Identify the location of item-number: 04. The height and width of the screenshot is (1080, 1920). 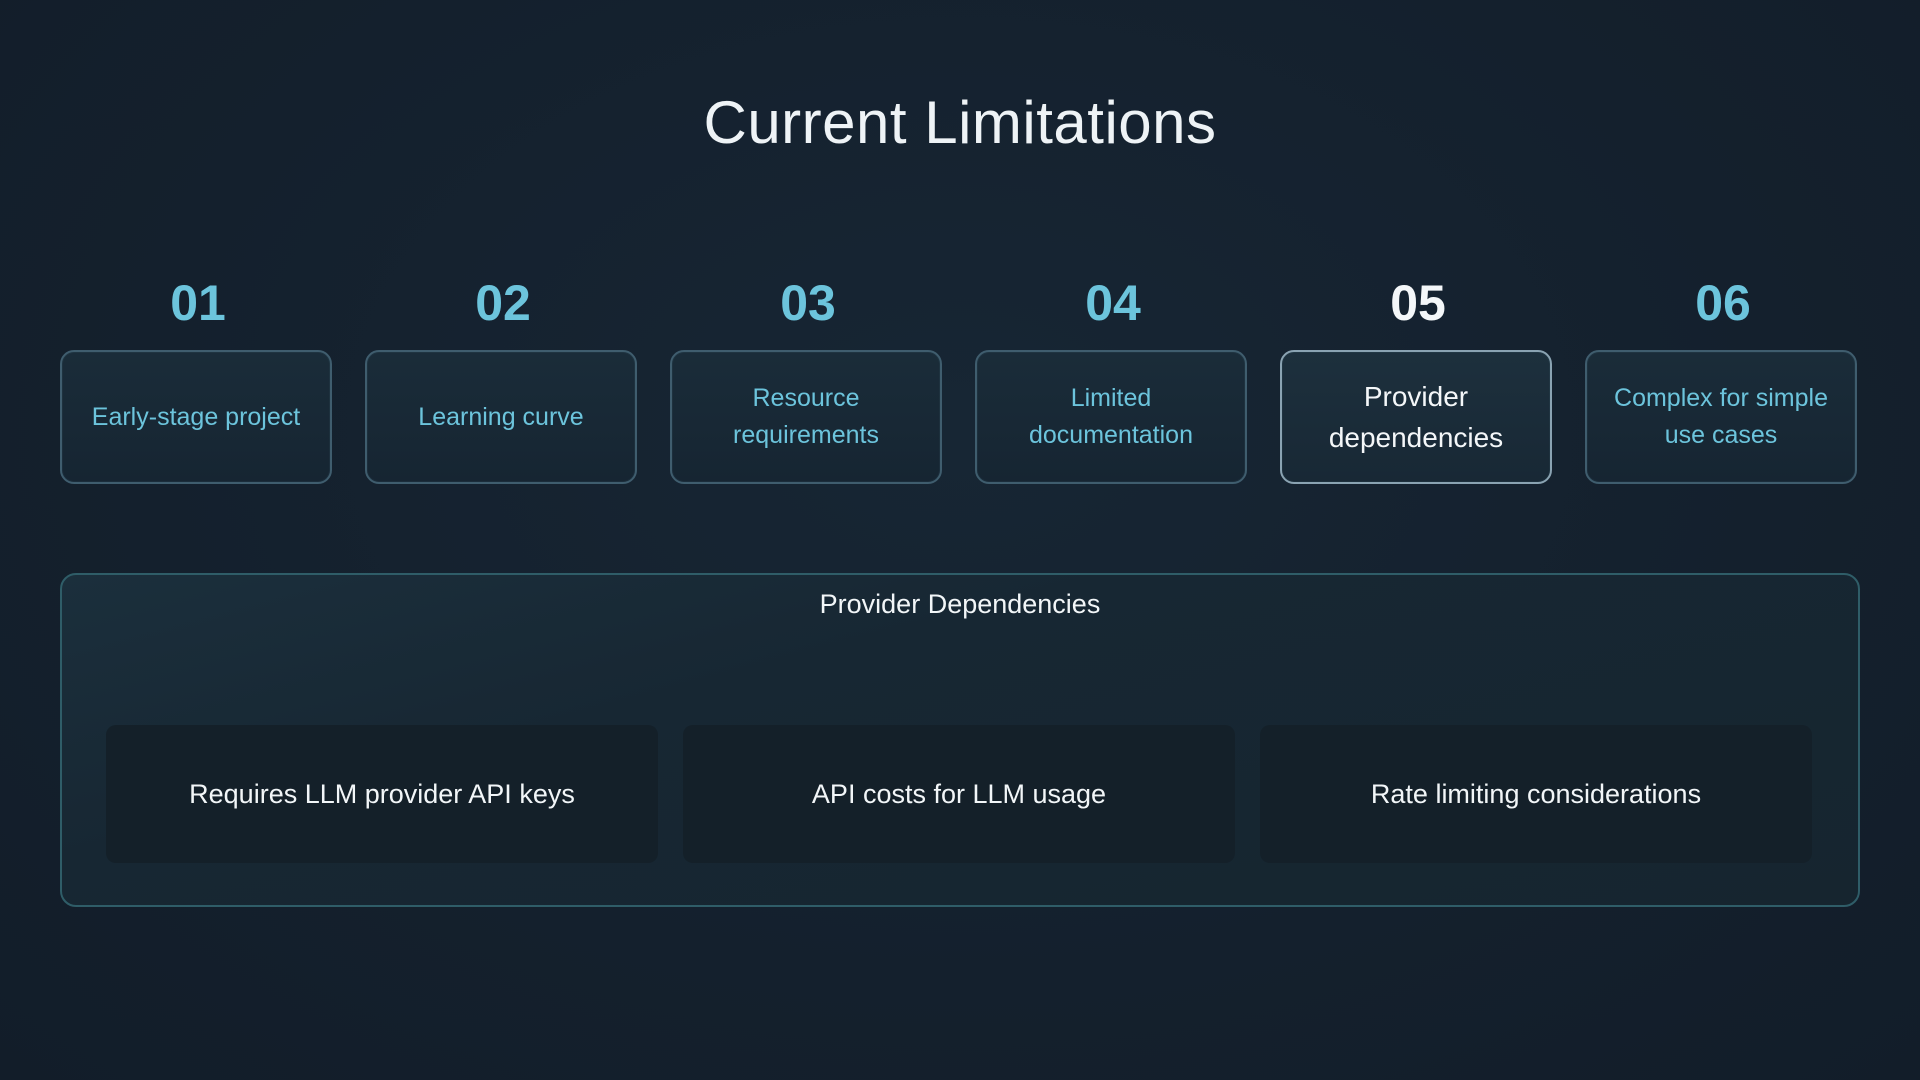
(1113, 303).